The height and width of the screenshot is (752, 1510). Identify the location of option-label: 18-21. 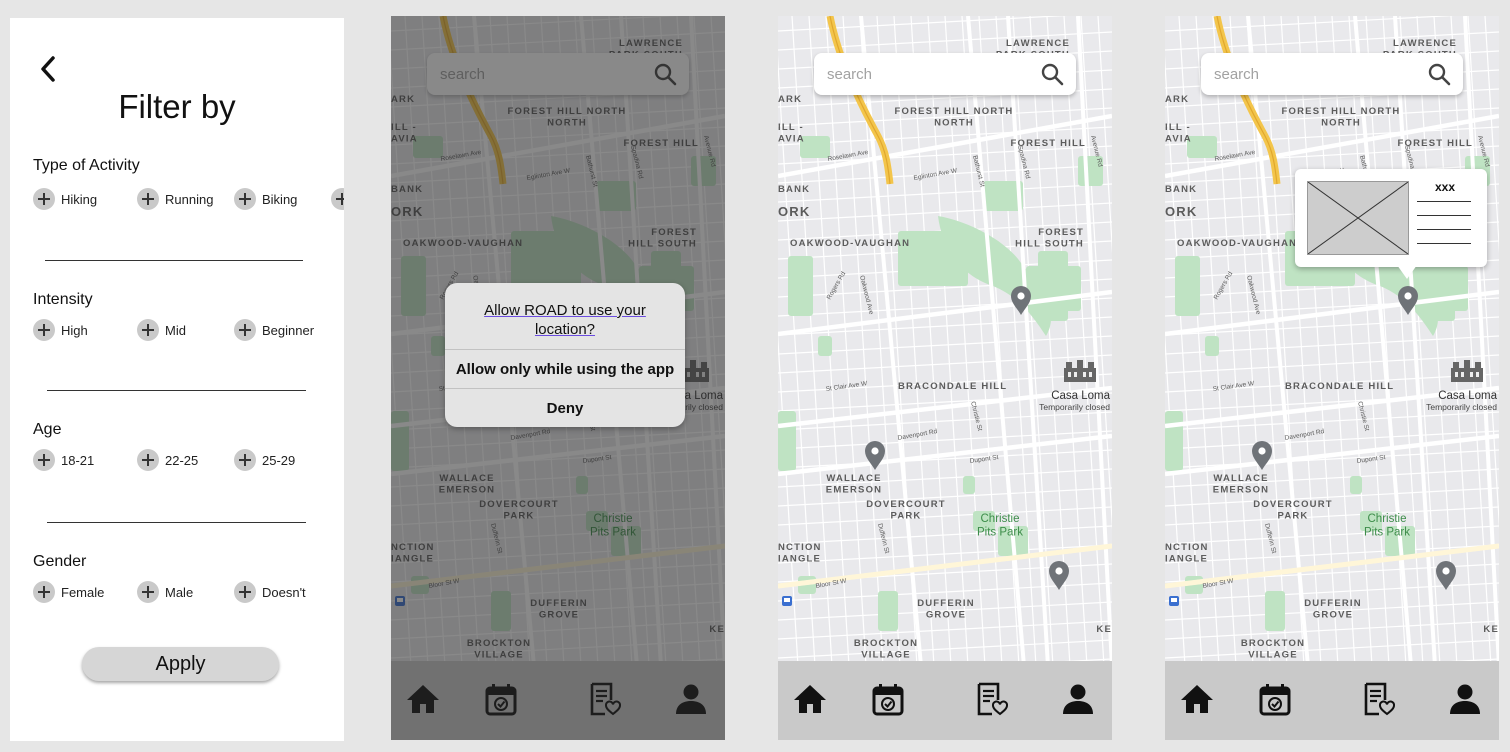
(78, 460).